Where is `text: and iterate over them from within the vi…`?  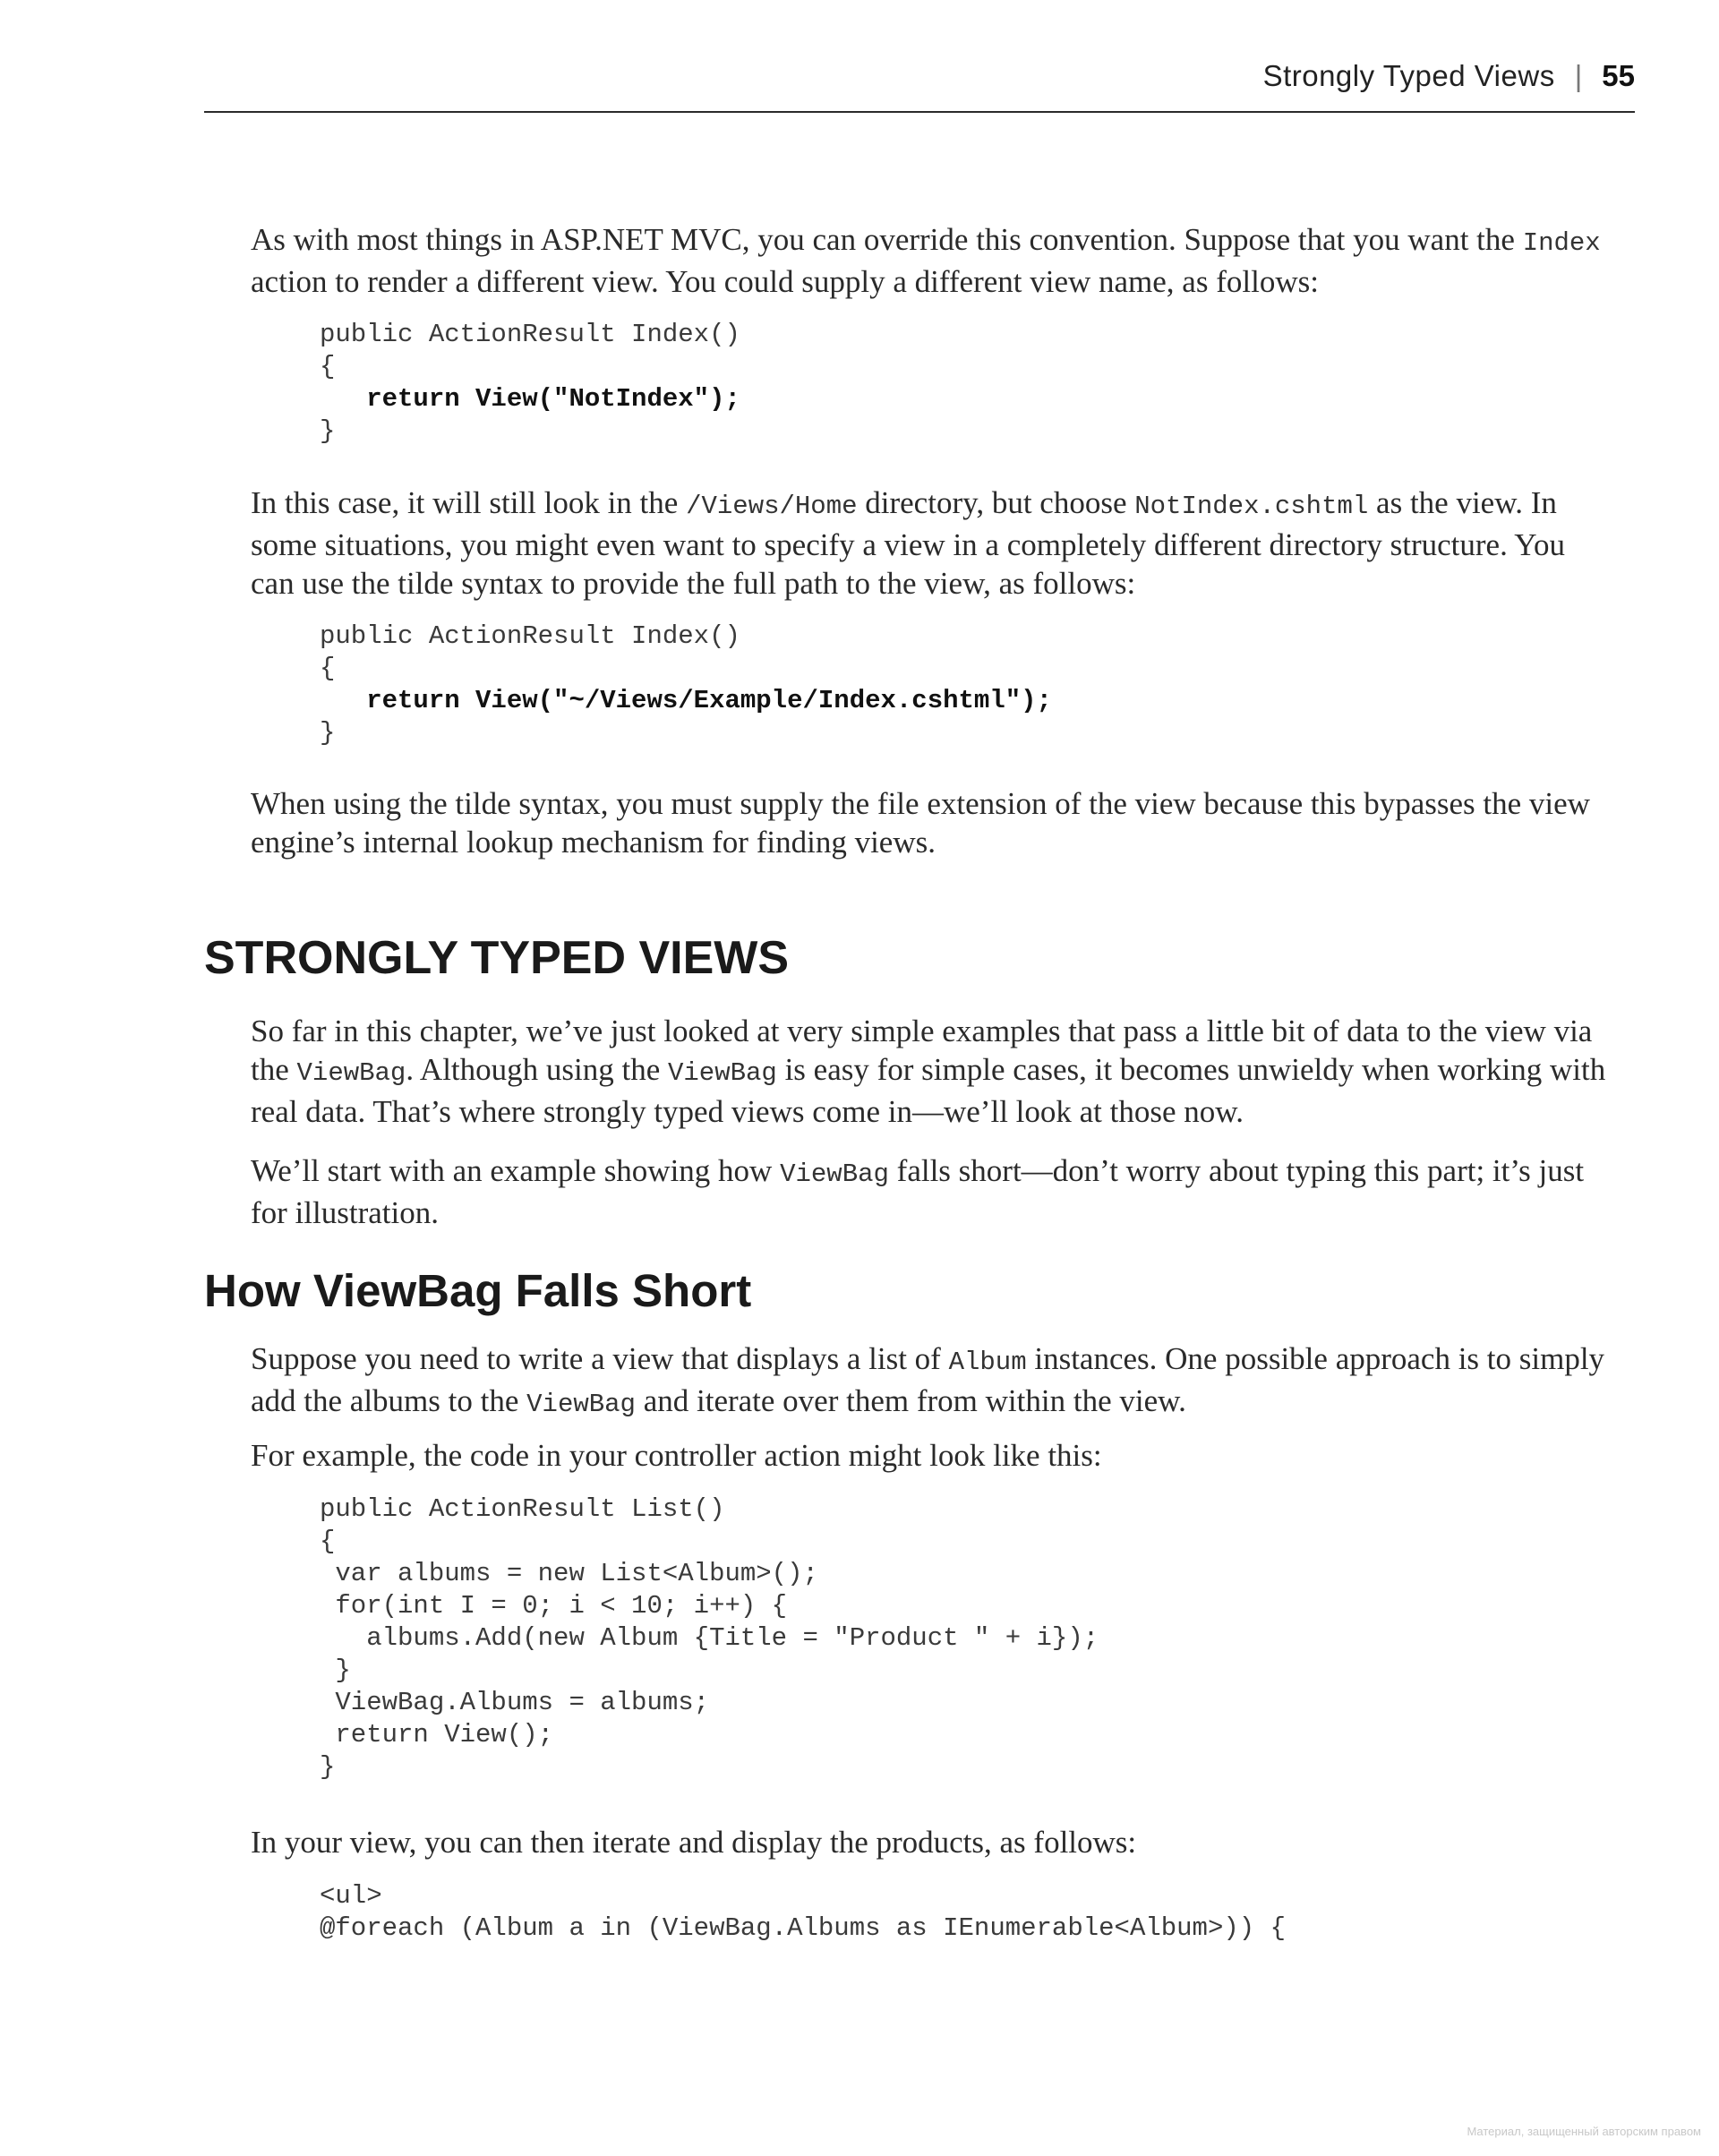
text: and iterate over them from within the vi… is located at coordinates (910, 1400).